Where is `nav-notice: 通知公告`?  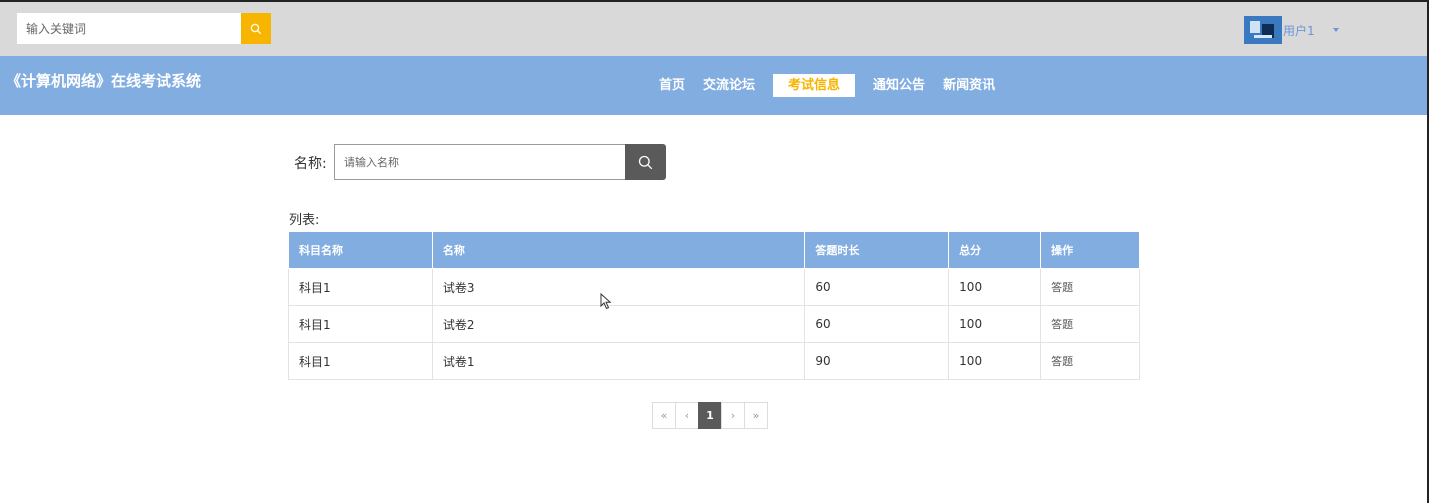
nav-notice: 通知公告 is located at coordinates (899, 85).